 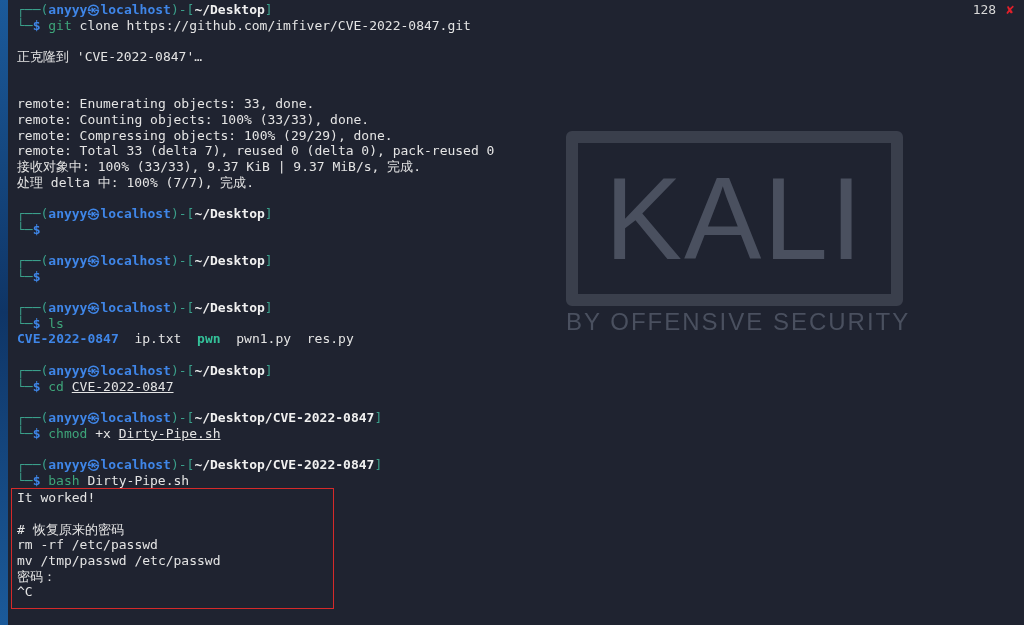 I want to click on output-line: 处理 delta 中: 100% (7/7), 完成., so click(x=136, y=182).